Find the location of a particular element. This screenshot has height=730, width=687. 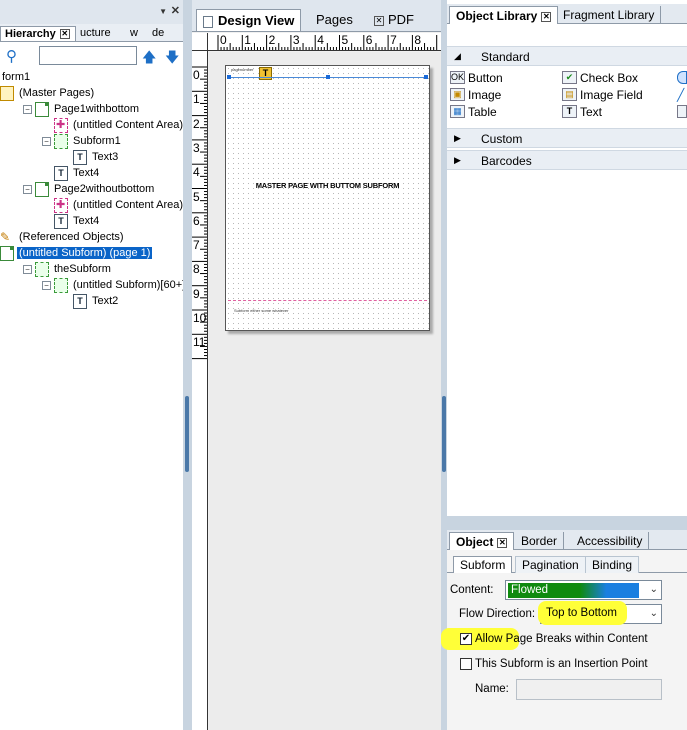

left-splitter is located at coordinates (187, 365).